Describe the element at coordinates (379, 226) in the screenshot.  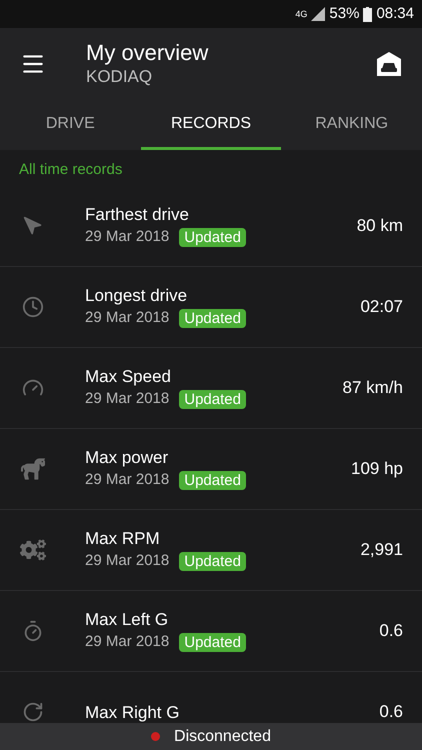
I see `record-value: 80 km` at that location.